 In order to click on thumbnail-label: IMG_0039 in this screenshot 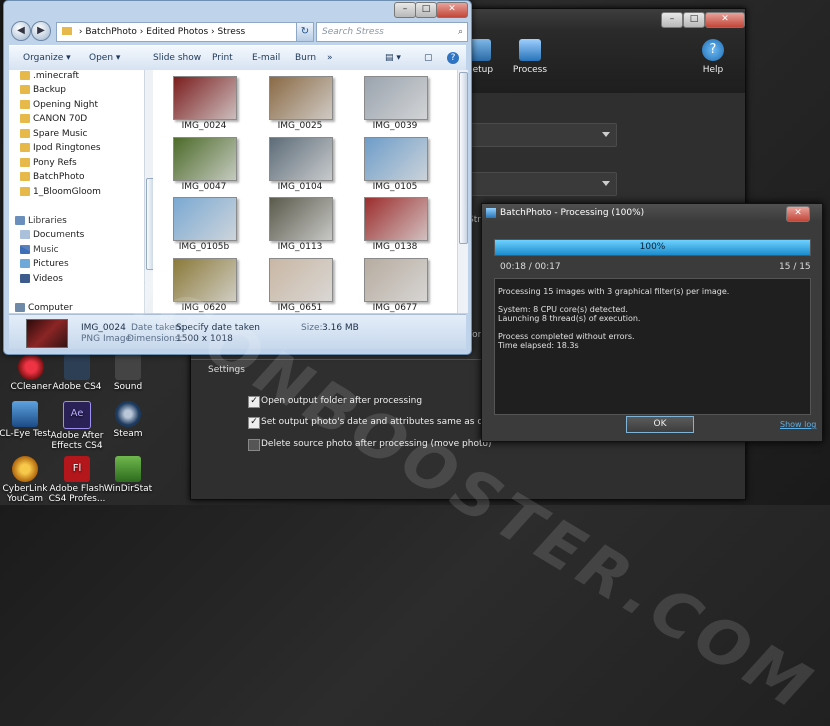, I will do `click(395, 126)`.